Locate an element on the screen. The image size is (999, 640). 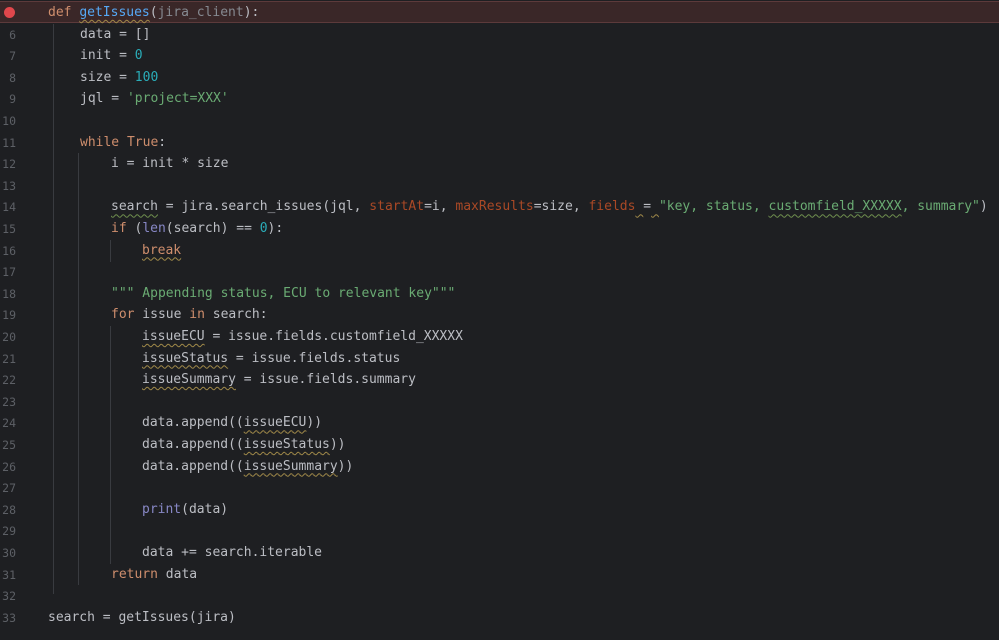
code-token: size = is located at coordinates (107, 77).